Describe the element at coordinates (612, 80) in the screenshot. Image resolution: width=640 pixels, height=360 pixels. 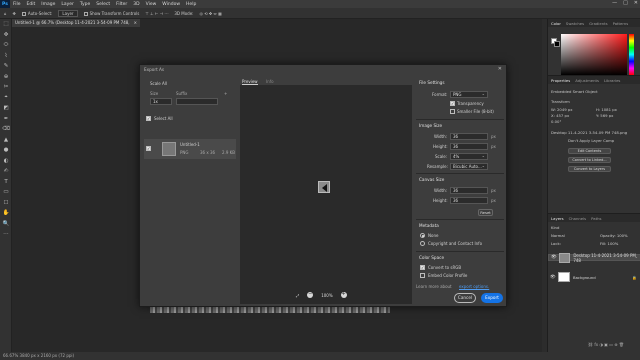
I see `tab-libraries: Libraries` at that location.